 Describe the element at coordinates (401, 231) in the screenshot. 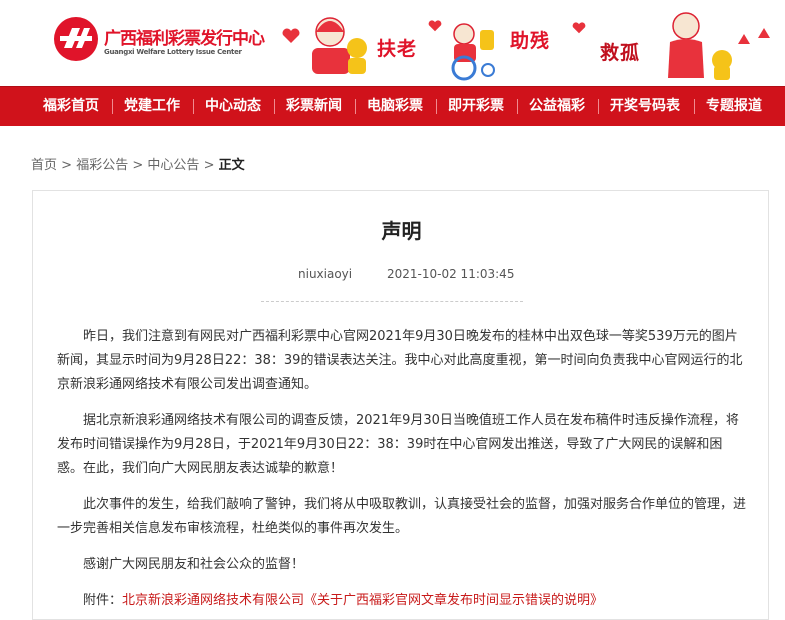

I see `article-title: 声明` at that location.